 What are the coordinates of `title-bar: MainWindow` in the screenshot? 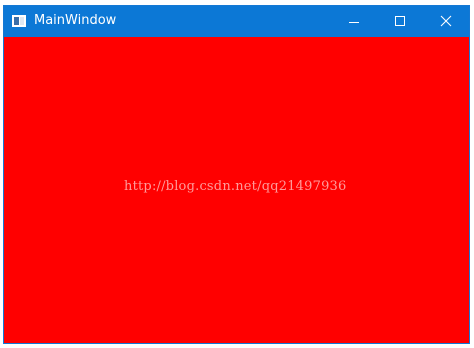 It's located at (236, 21).